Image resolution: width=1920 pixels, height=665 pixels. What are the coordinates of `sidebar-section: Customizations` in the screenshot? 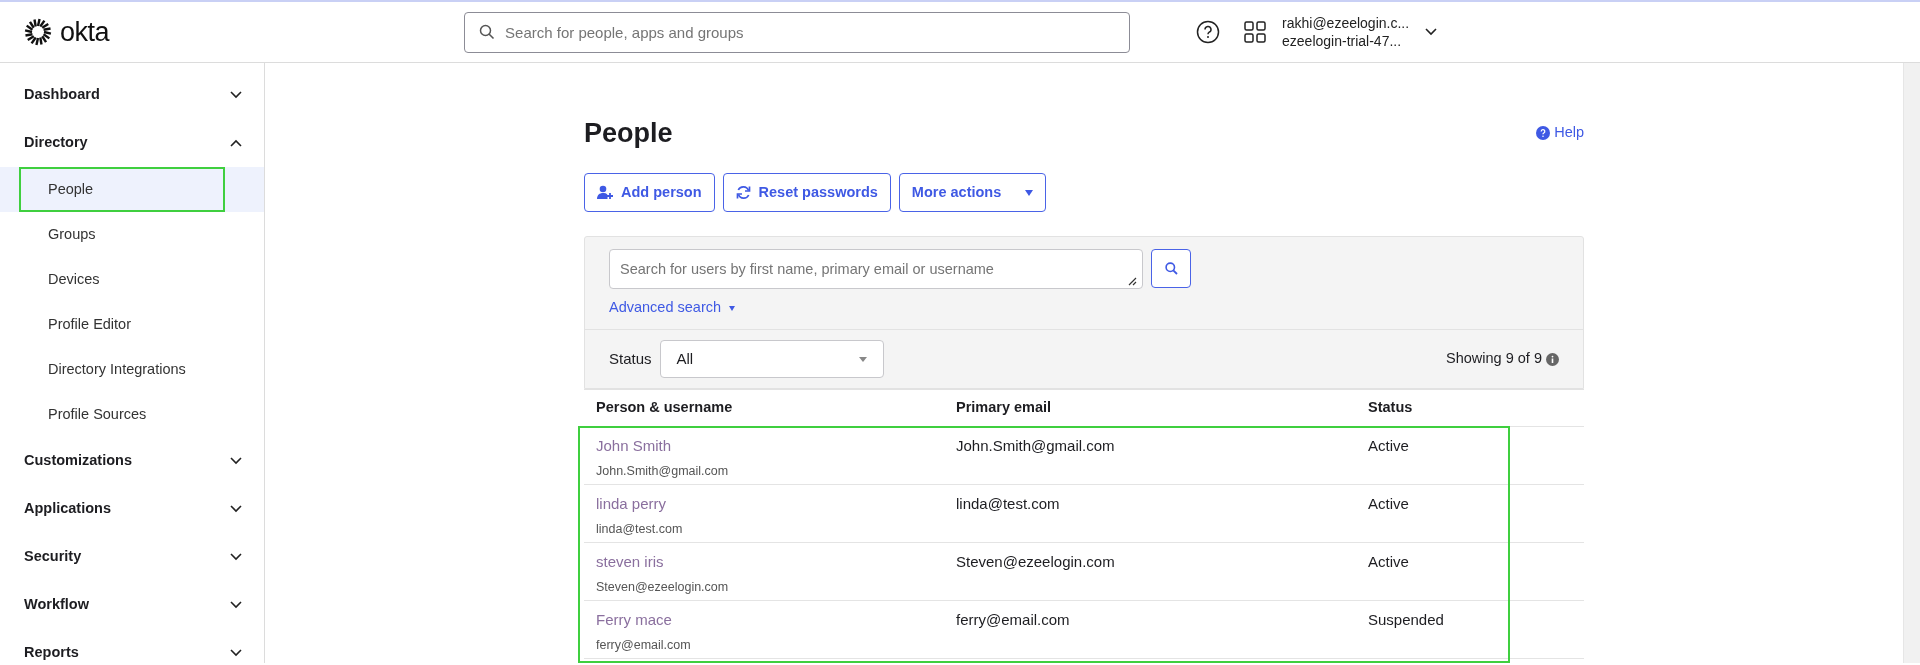 It's located at (132, 461).